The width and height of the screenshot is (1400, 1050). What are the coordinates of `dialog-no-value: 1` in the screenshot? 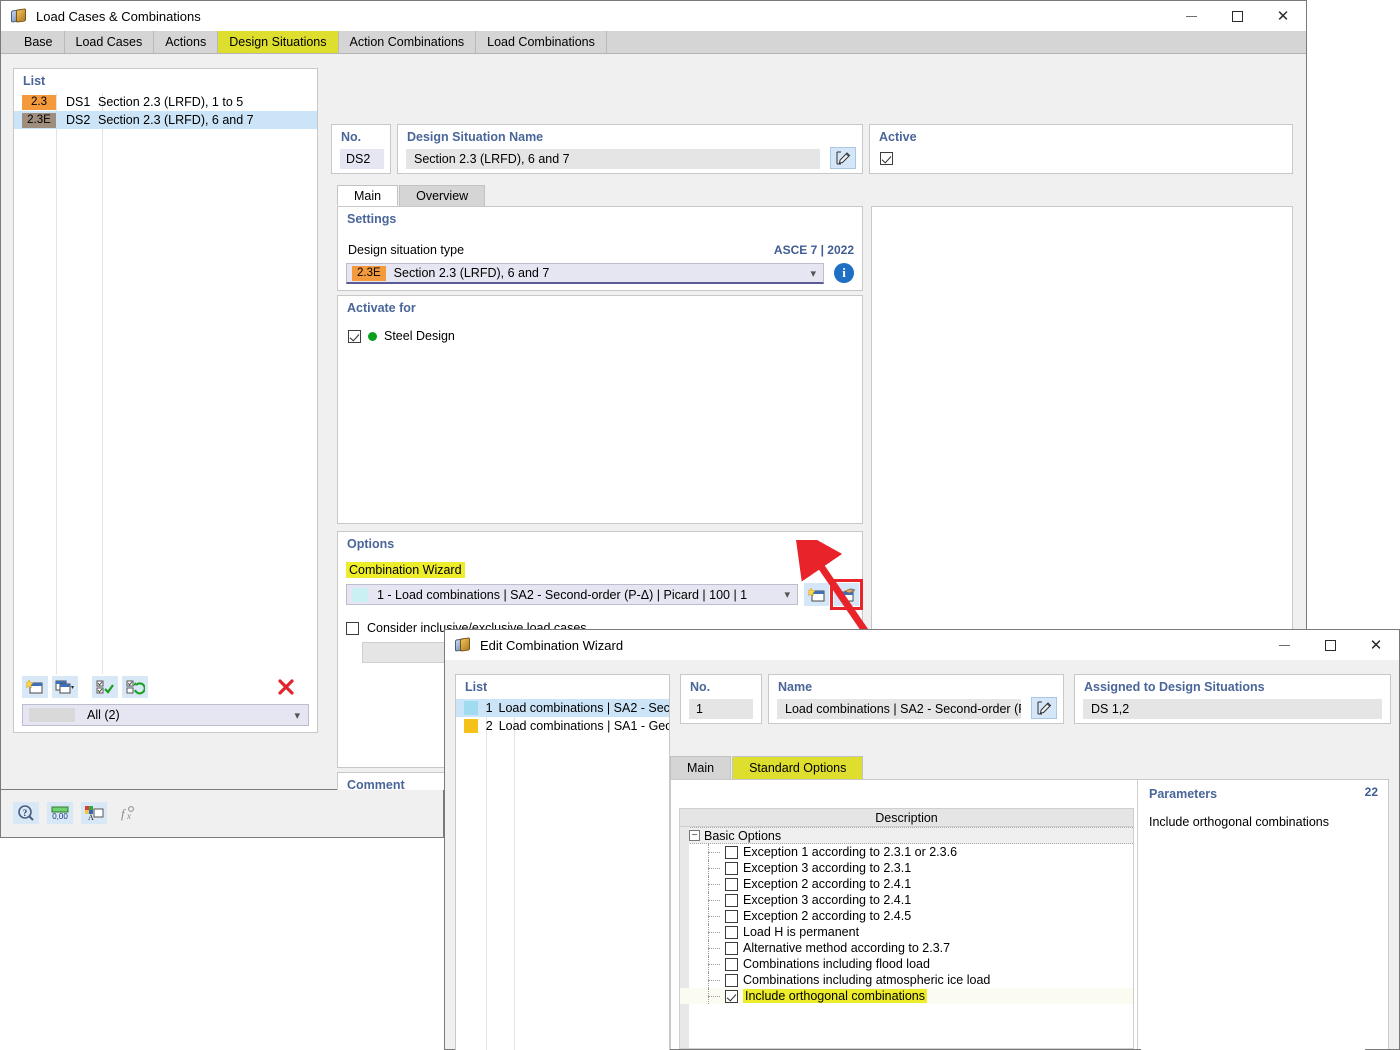 It's located at (721, 709).